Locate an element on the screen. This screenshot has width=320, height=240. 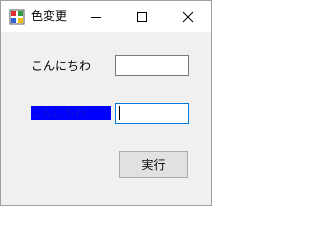
minimize-button is located at coordinates (96, 16).